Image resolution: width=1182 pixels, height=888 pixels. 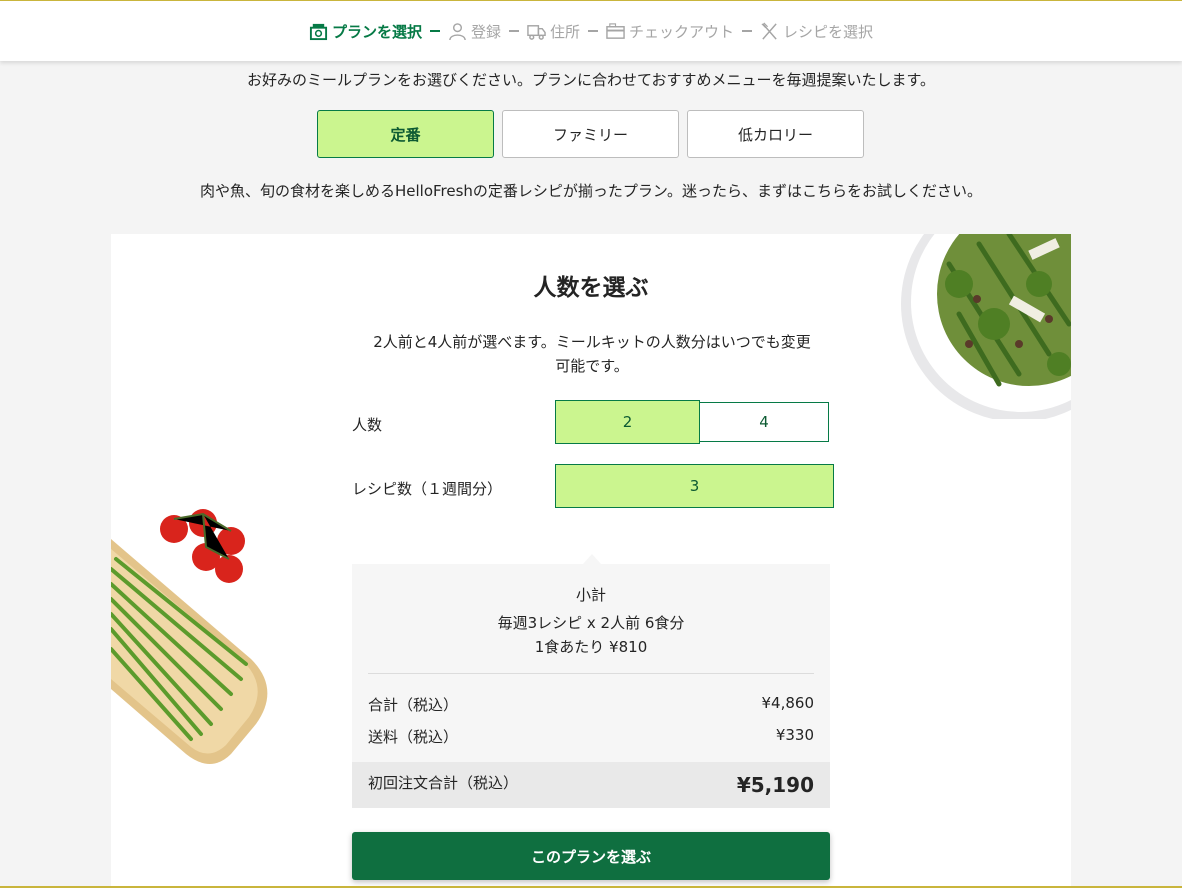 I want to click on shipping-label: 送料（税込）, so click(x=413, y=737).